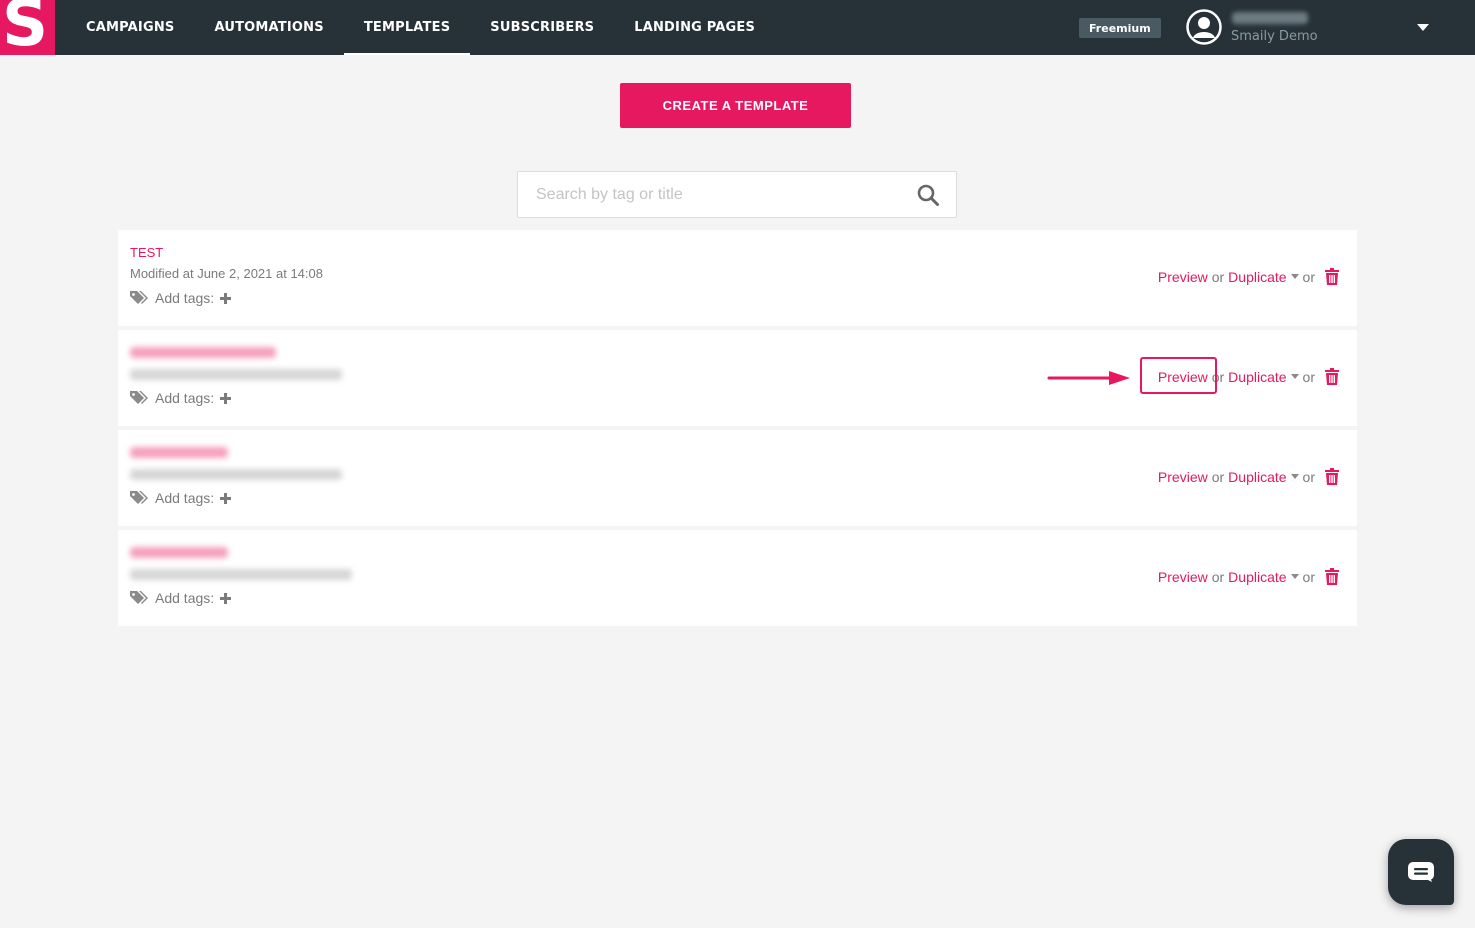 The image size is (1475, 928). I want to click on nav-templates: TEMPLATES, so click(407, 27).